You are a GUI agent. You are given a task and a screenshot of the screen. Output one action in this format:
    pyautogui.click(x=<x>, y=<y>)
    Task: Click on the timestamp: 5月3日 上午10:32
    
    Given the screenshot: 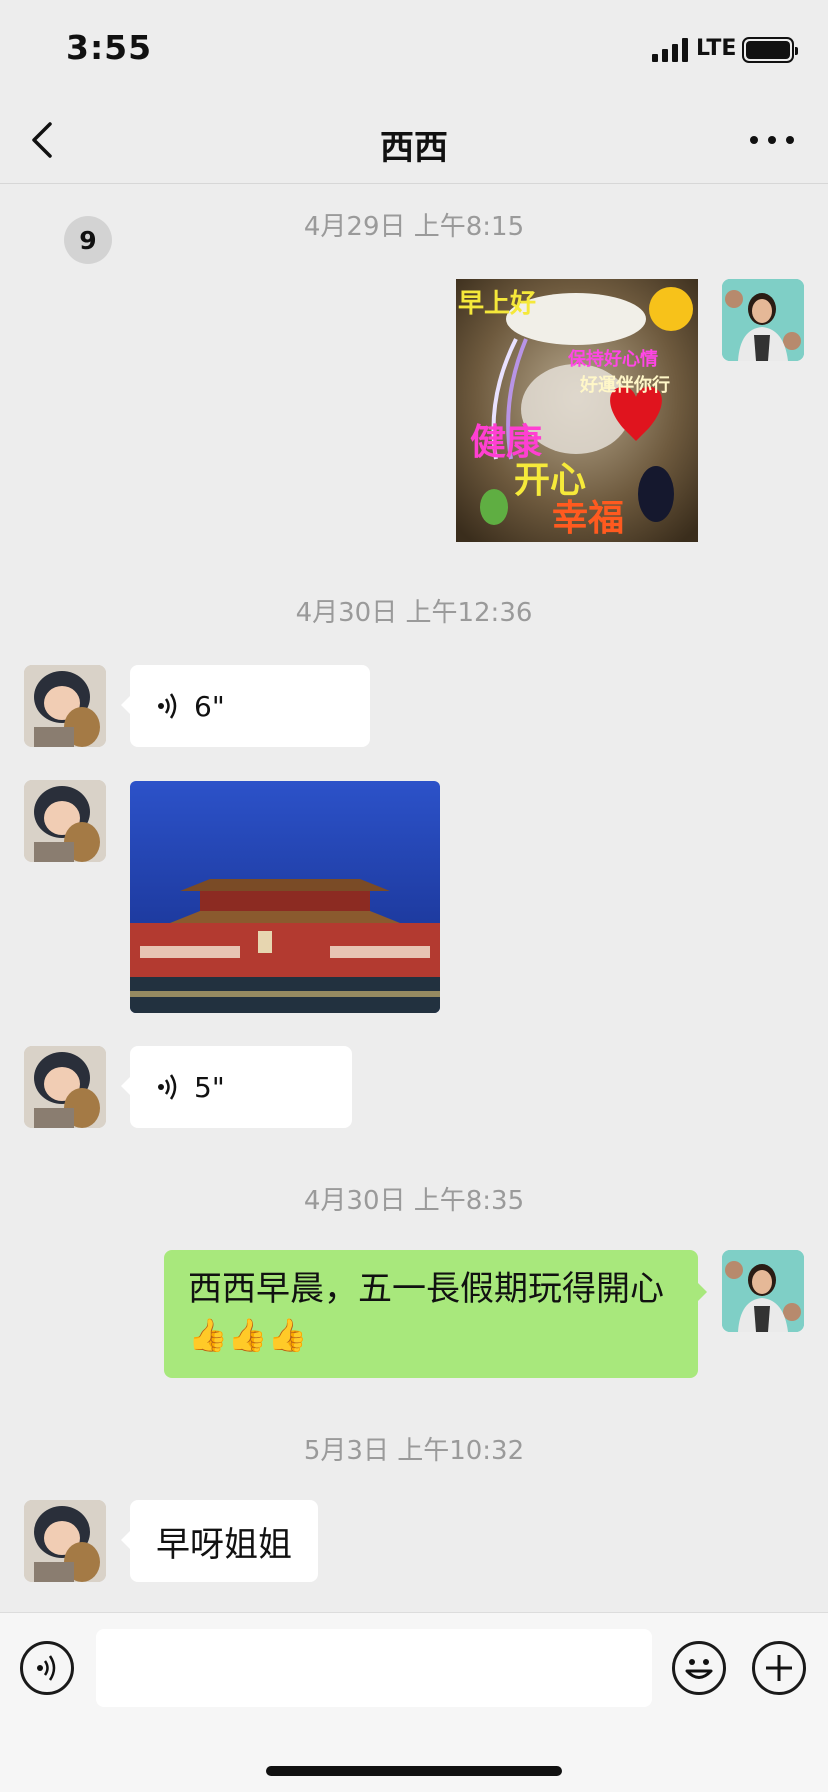 What is the action you would take?
    pyautogui.click(x=414, y=1451)
    